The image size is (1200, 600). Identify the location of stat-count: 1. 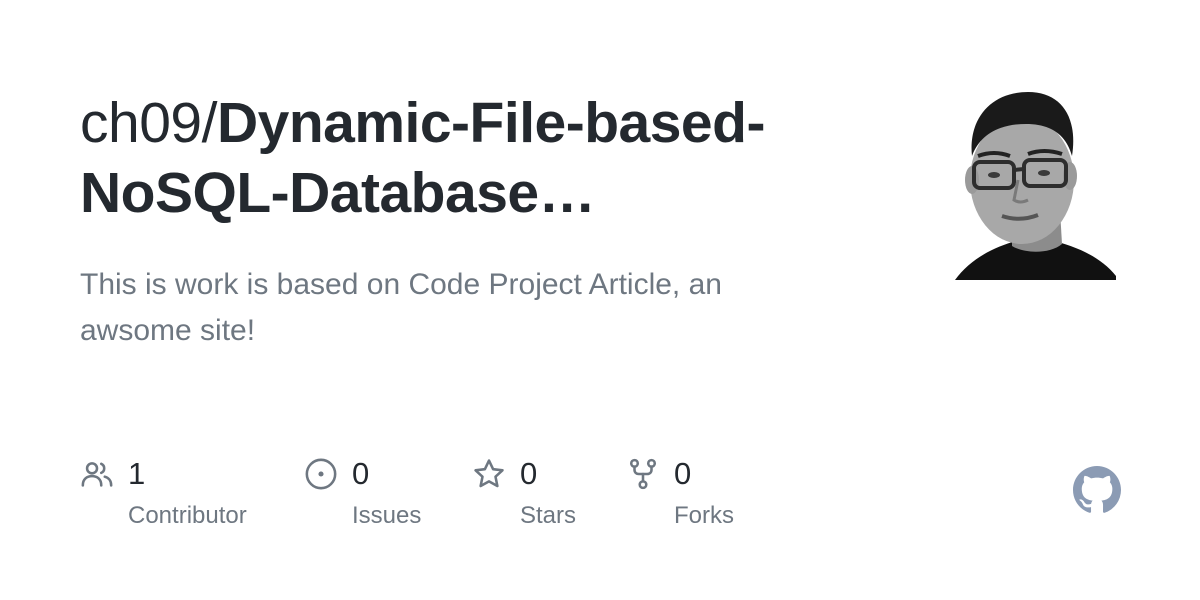
(137, 473).